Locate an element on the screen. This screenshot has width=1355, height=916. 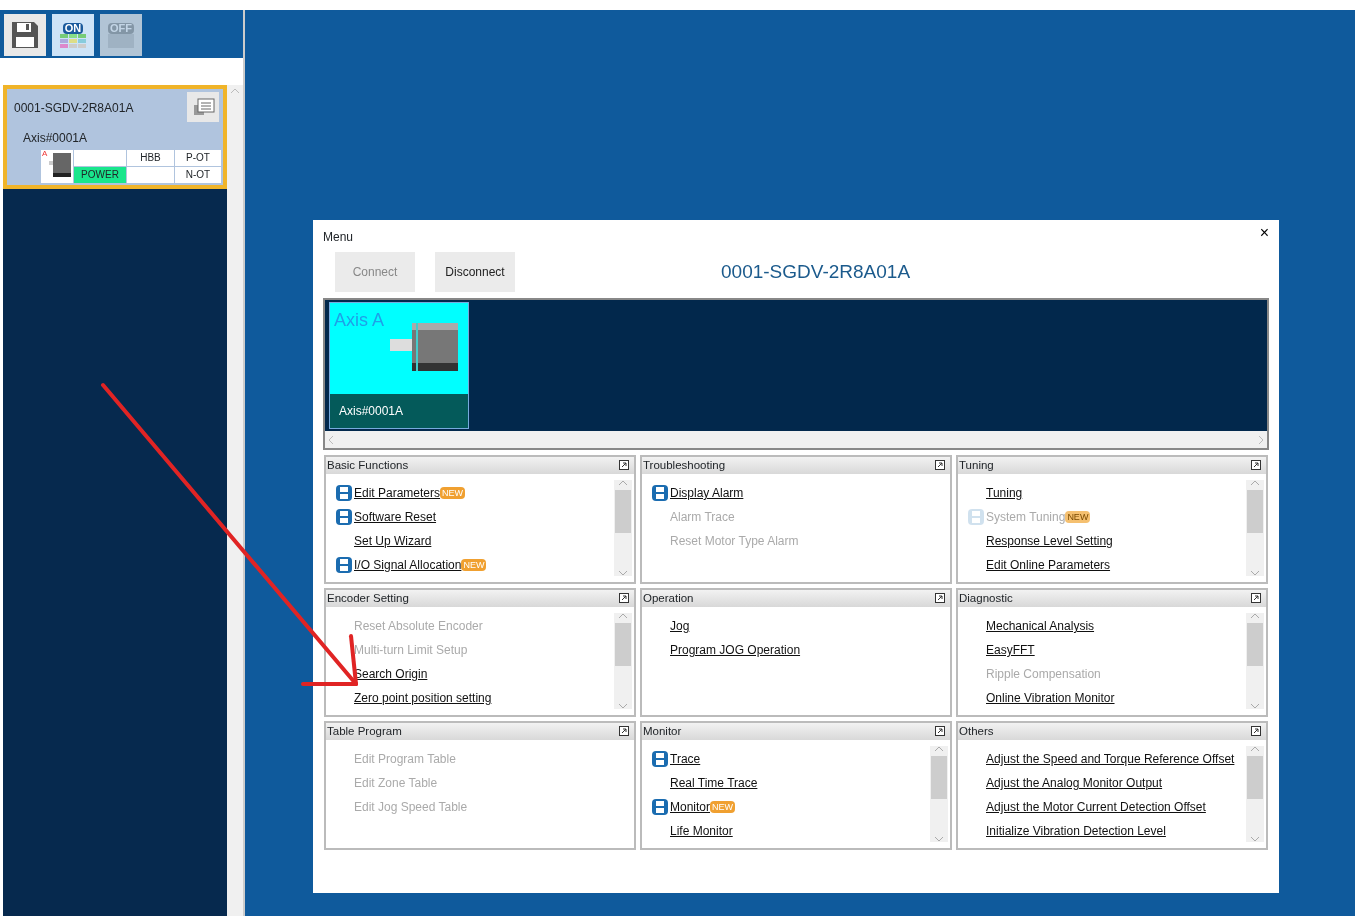
menu-link: Zero point position setting is located at coordinates (423, 698).